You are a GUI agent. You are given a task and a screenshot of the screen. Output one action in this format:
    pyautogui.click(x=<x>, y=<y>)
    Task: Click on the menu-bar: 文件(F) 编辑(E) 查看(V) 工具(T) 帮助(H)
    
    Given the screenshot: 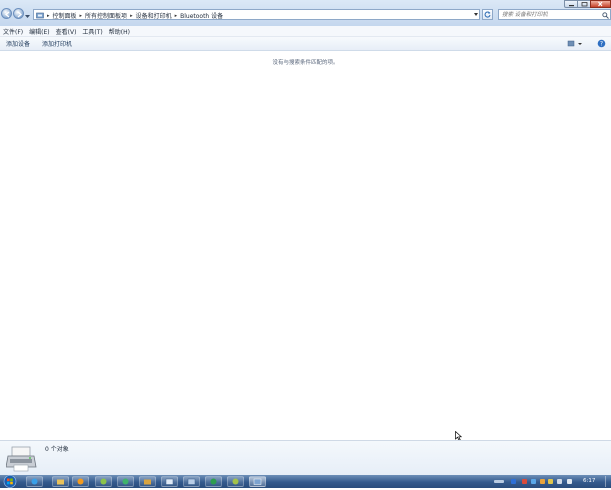 What is the action you would take?
    pyautogui.click(x=305, y=31)
    